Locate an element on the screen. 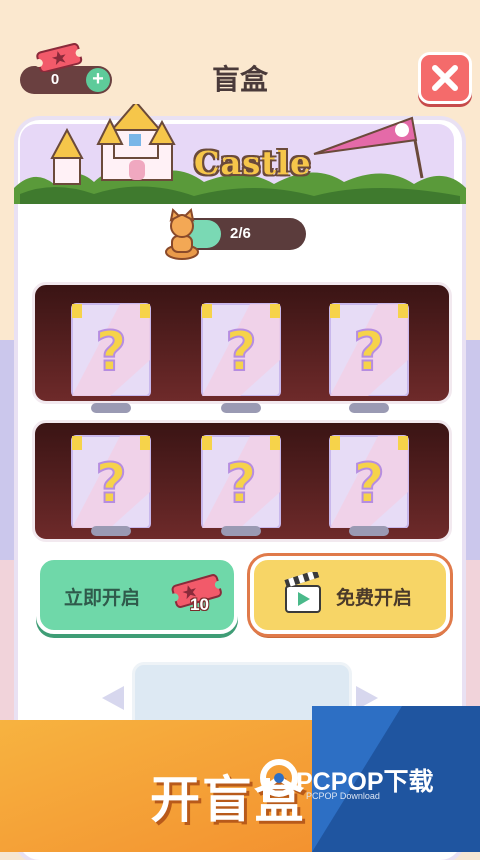 The width and height of the screenshot is (480, 860). mystery-box-5: ? is located at coordinates (241, 480).